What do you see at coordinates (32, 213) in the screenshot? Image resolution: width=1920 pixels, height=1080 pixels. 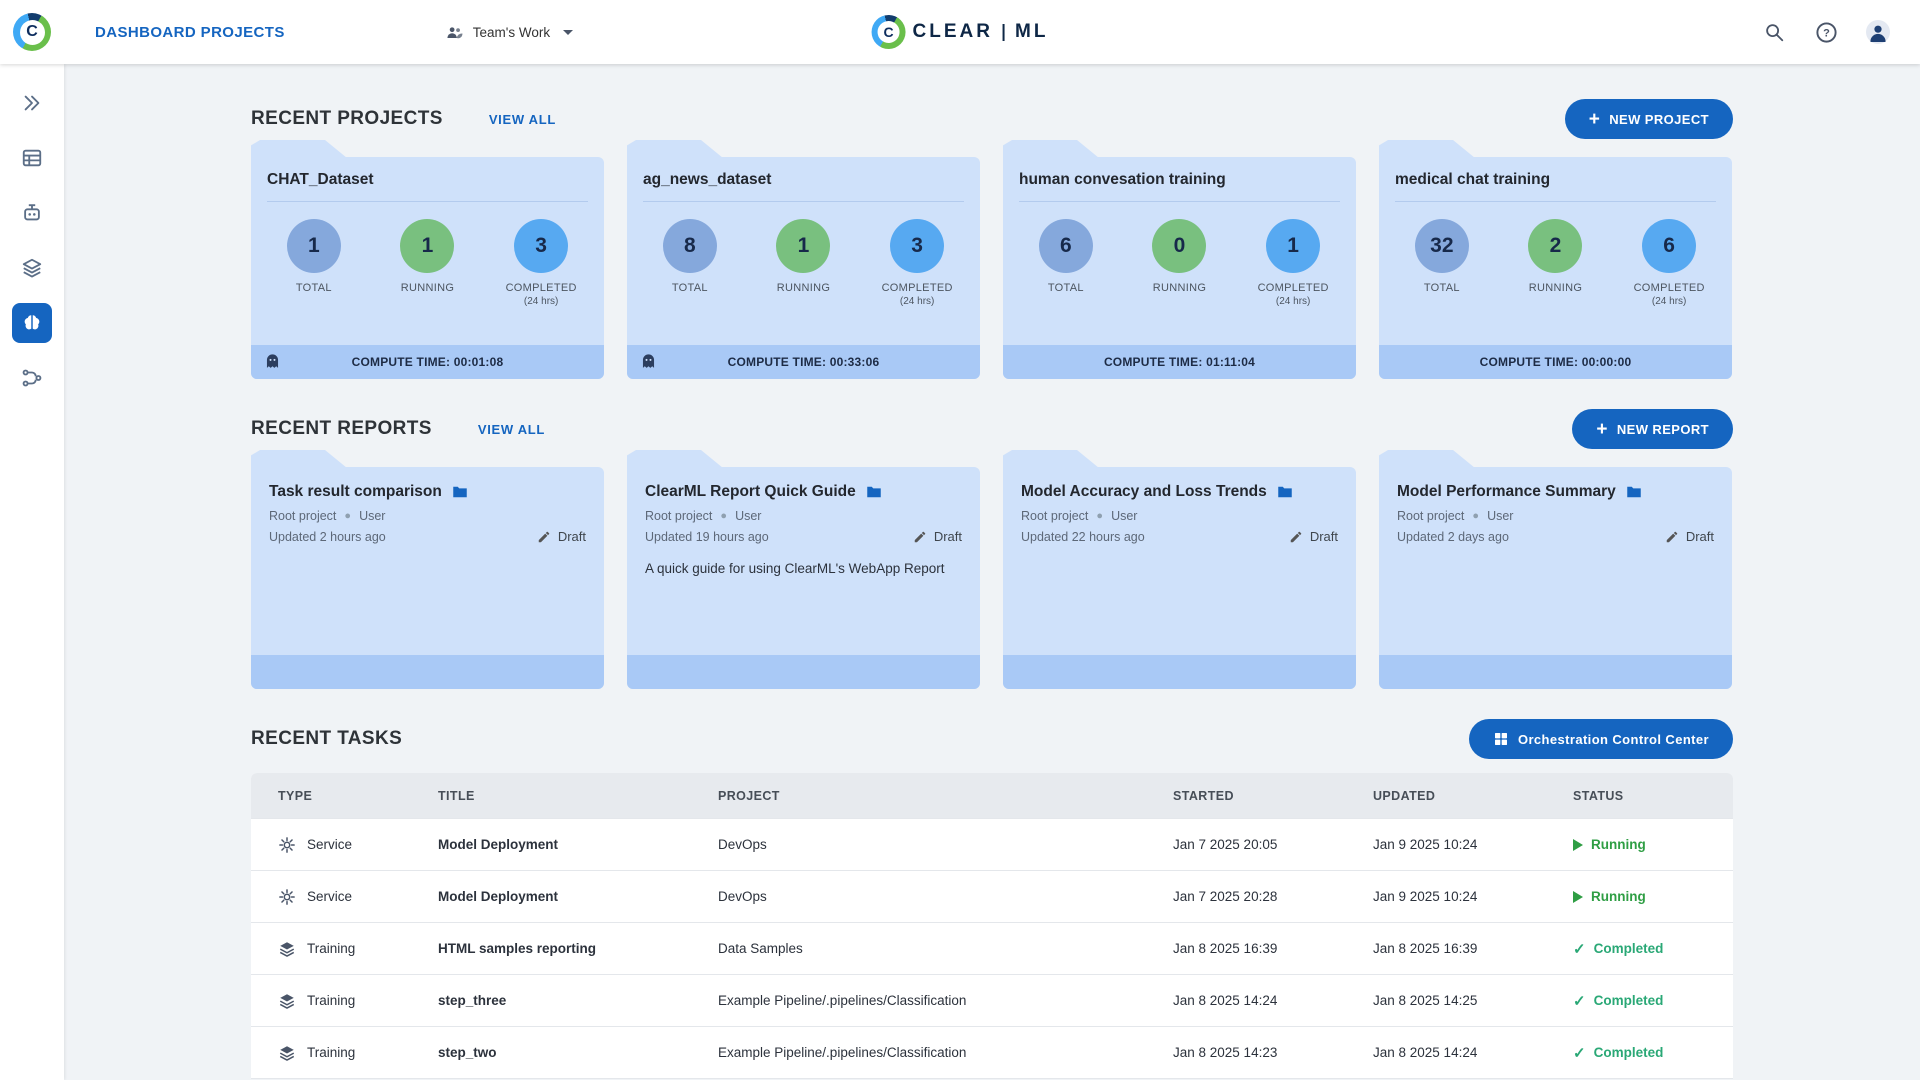 I see `model-endpoints-icon` at bounding box center [32, 213].